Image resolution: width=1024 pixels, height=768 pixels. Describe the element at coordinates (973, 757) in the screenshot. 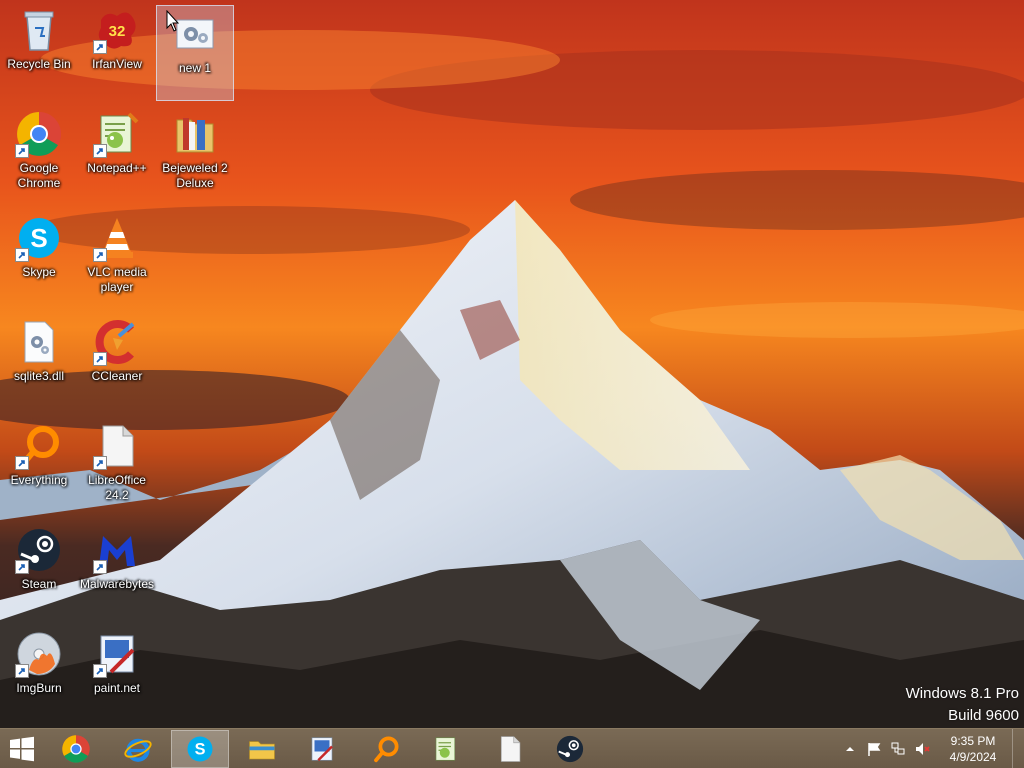

I see `clock-date: 4/9/2024` at that location.